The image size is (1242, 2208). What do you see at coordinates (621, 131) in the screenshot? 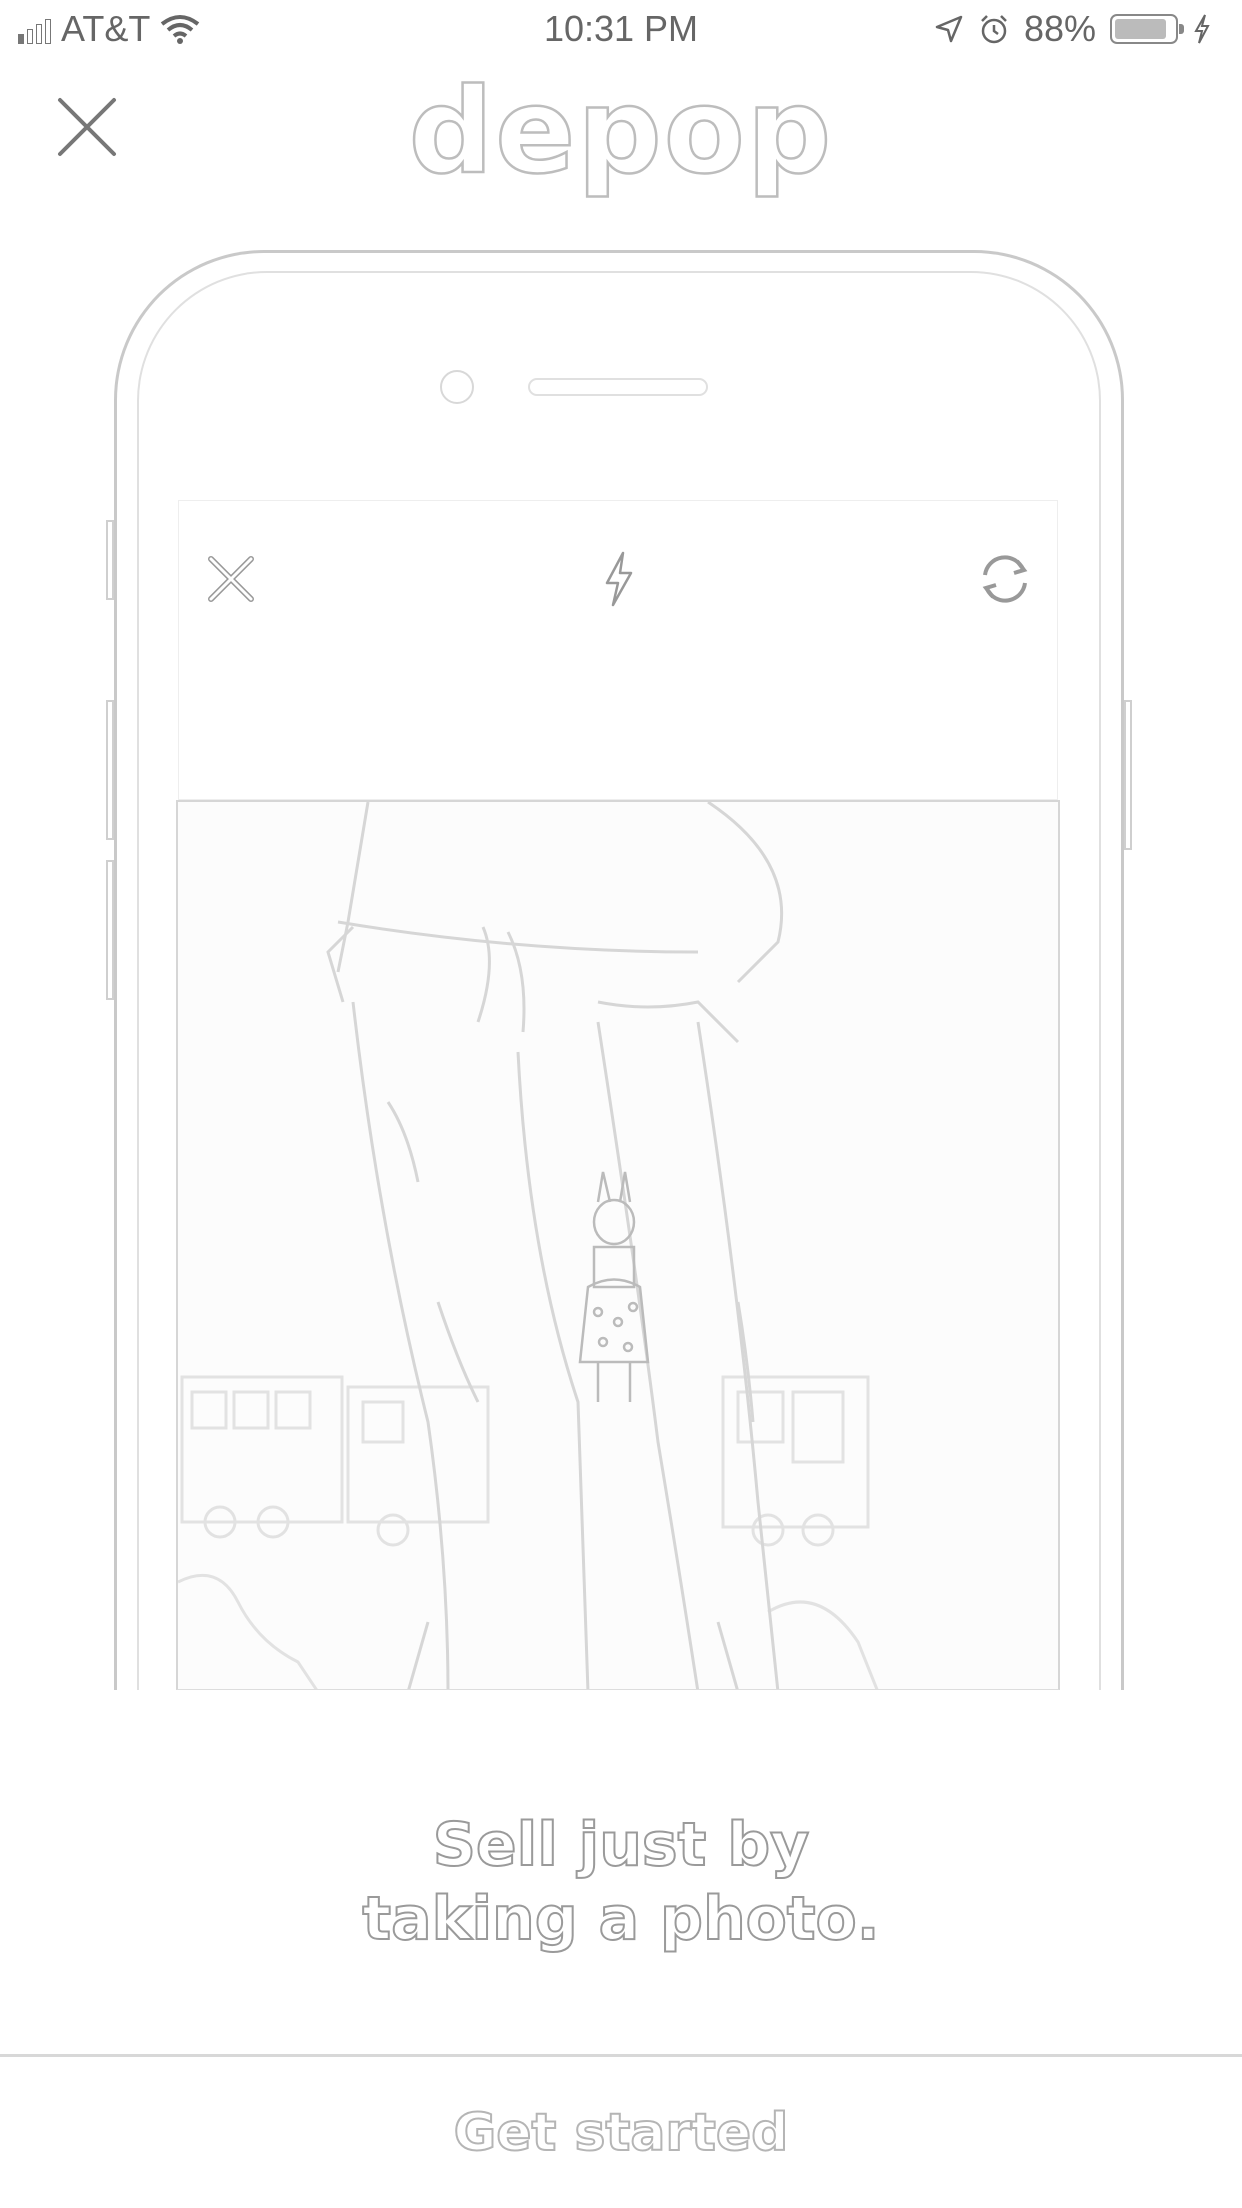
I see `depop-logo: depop` at bounding box center [621, 131].